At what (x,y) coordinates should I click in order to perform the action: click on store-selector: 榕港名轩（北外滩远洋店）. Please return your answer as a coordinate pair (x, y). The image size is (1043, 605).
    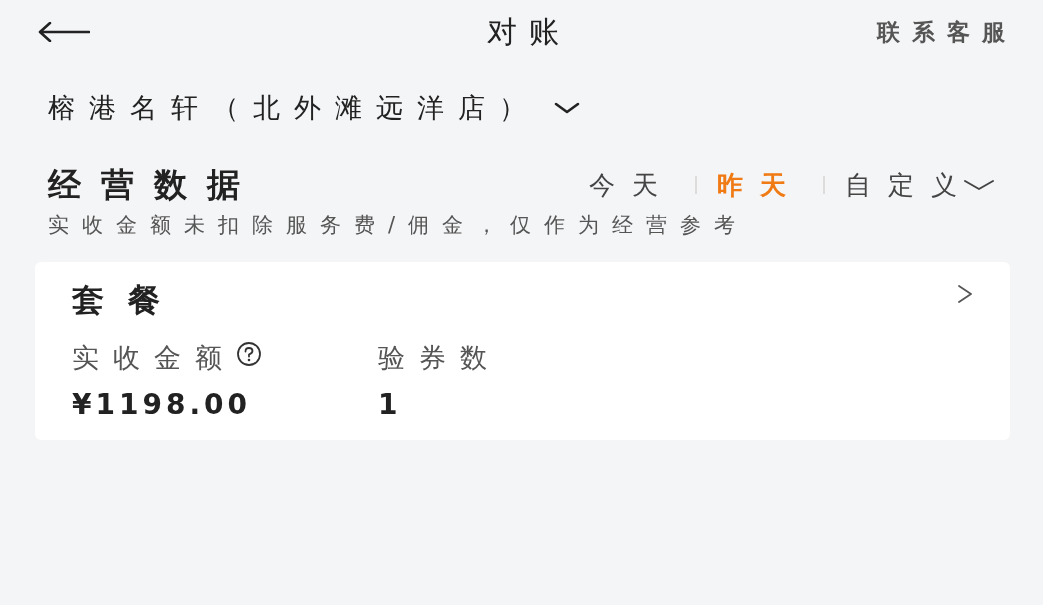
    Looking at the image, I should click on (314, 108).